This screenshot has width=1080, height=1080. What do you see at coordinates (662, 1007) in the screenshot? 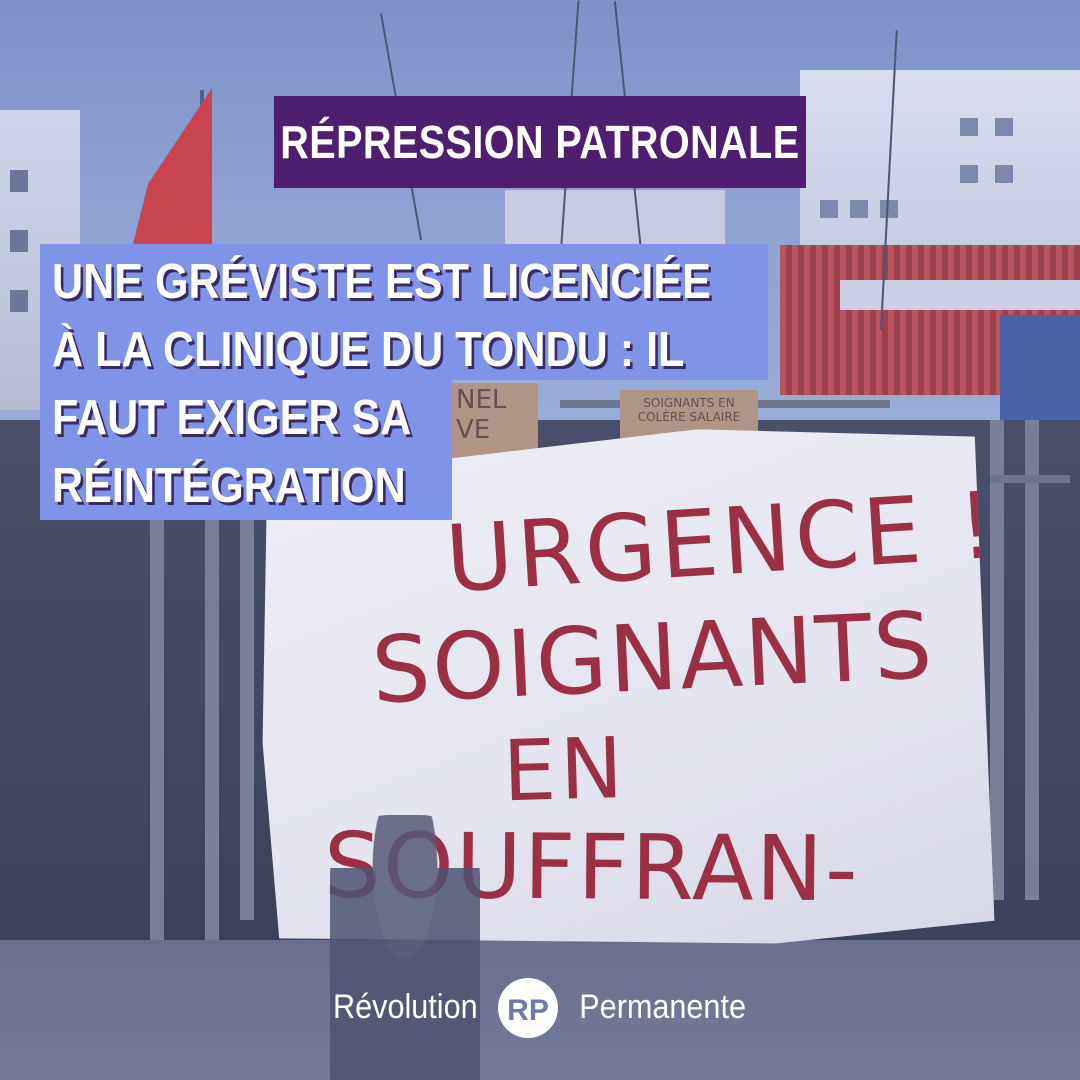
I see `brand-right-word: Permanente` at bounding box center [662, 1007].